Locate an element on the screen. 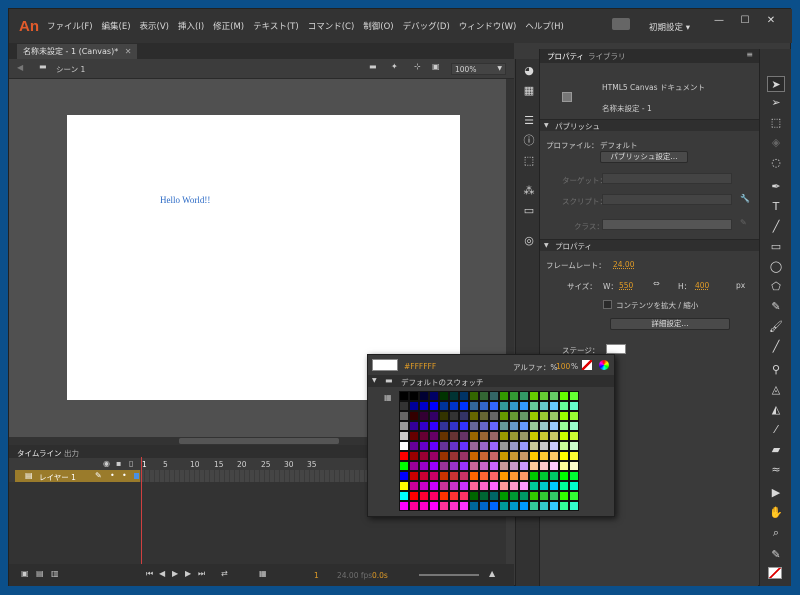 Image resolution: width=800 pixels, height=595 pixels. maximize-button: ☐ is located at coordinates (745, 21).